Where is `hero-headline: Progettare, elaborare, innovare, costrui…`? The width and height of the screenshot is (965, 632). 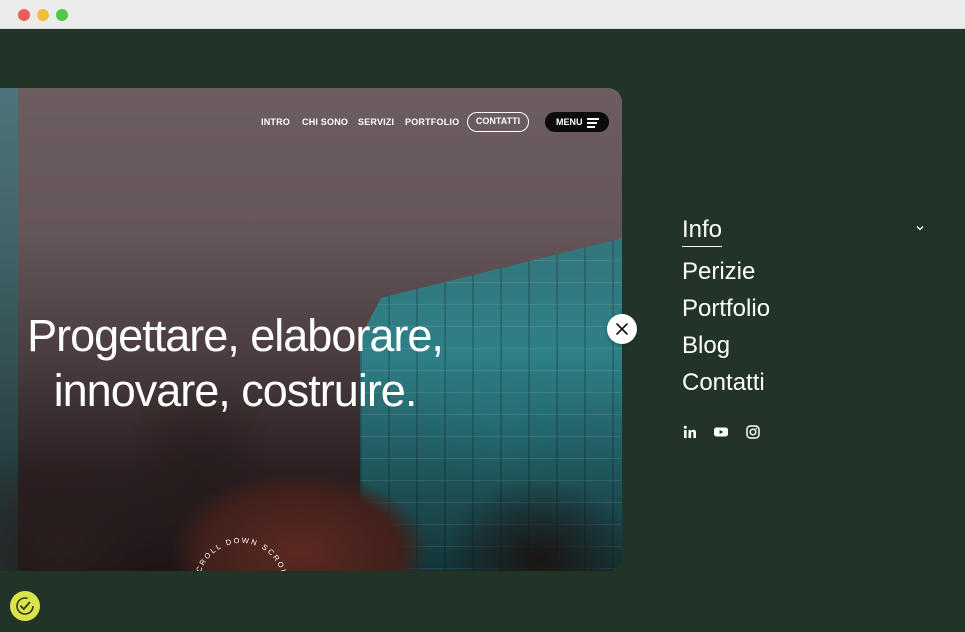 hero-headline: Progettare, elaborare, innovare, costrui… is located at coordinates (235, 363).